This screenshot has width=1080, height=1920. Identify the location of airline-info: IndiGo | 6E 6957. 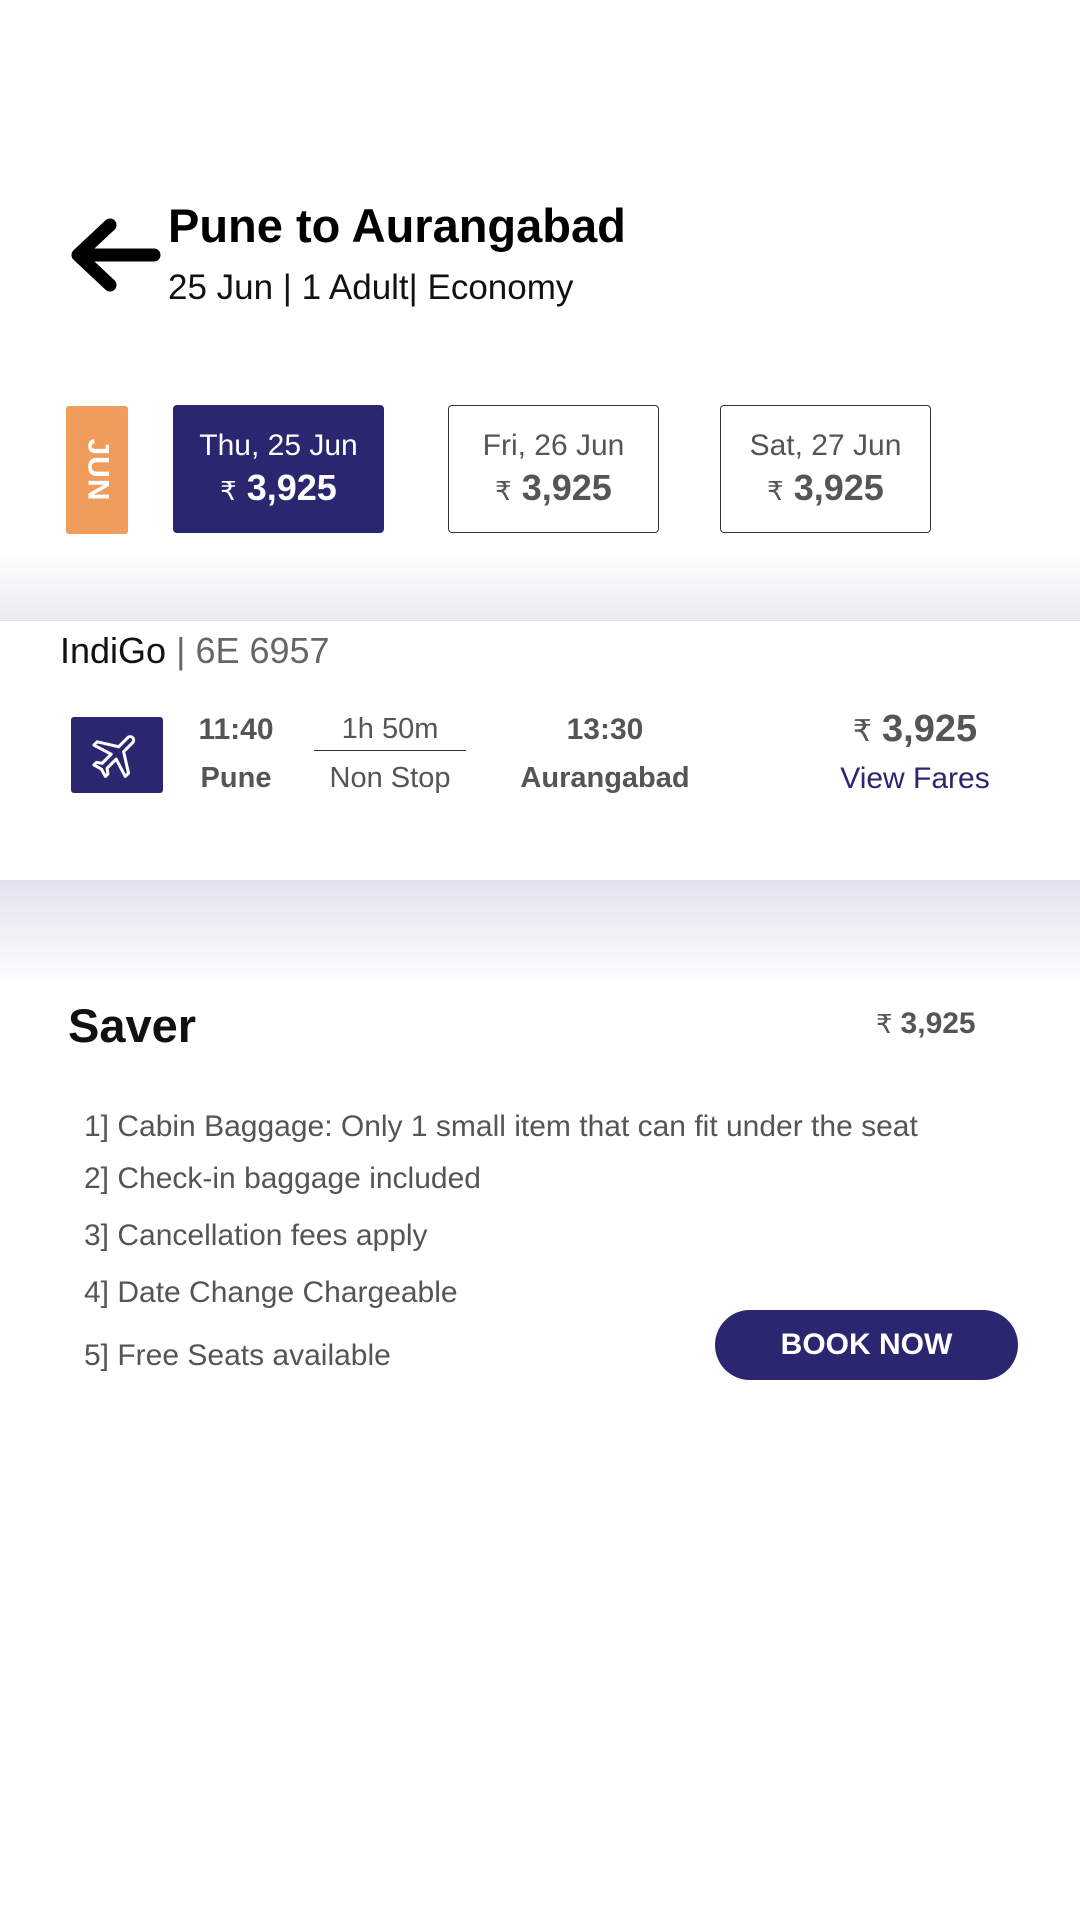
(195, 651).